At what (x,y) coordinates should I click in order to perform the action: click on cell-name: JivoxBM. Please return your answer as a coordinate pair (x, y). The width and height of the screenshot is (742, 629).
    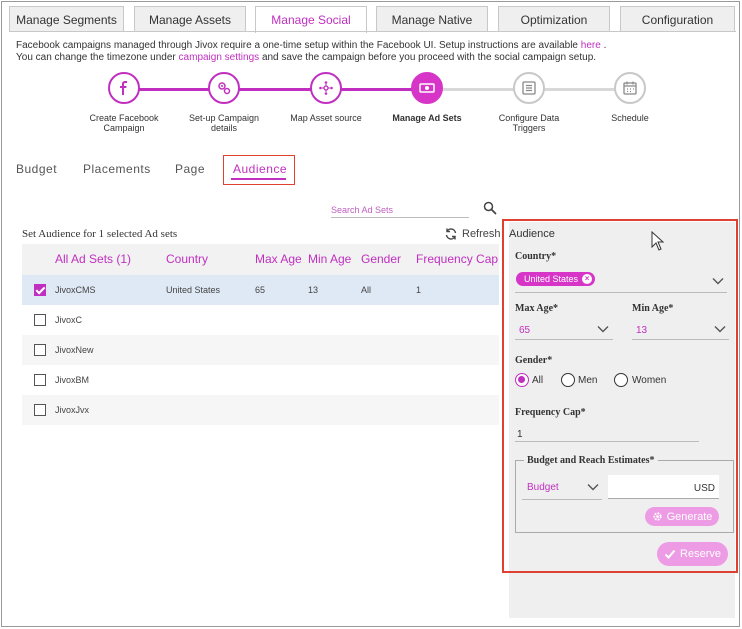
    Looking at the image, I should click on (72, 380).